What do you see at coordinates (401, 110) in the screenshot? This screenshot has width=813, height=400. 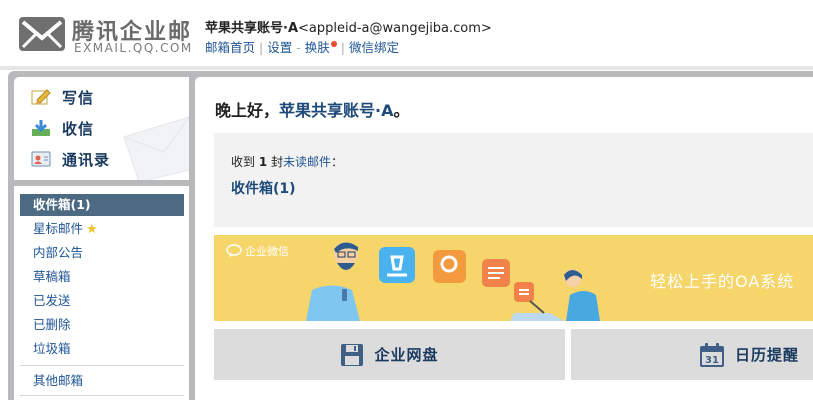 I see `greeting-suffix: 。` at bounding box center [401, 110].